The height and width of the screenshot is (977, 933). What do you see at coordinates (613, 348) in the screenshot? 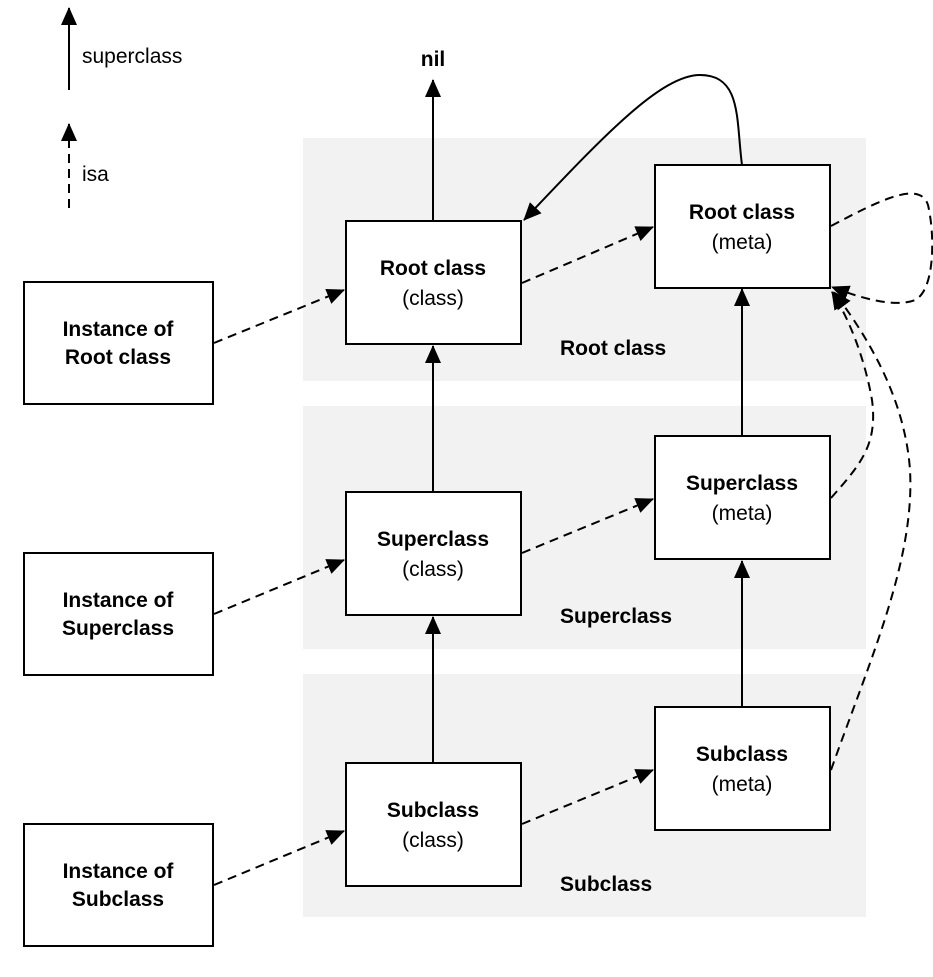
I see `band-label-root: Root class` at bounding box center [613, 348].